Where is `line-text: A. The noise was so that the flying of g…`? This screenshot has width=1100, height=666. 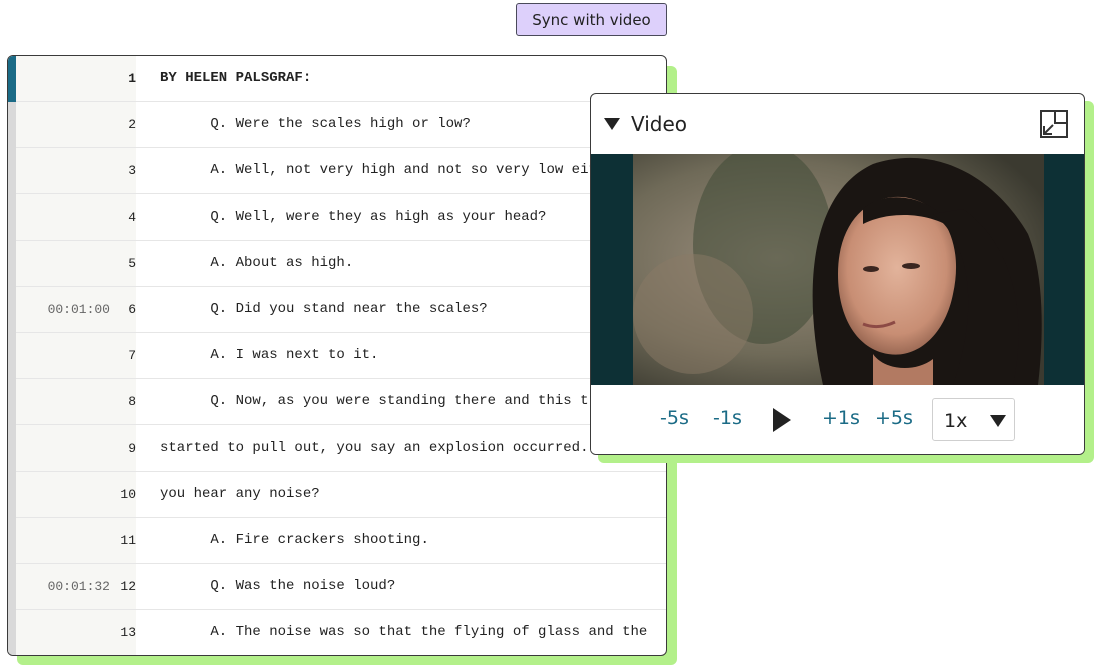 line-text: A. The noise was so that the flying of g… is located at coordinates (404, 632).